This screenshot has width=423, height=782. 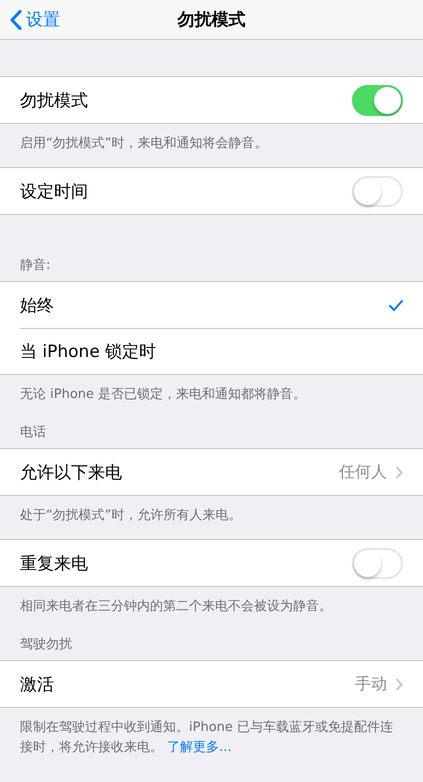 I want to click on option-row: 当 iPhone 锁定时, so click(x=221, y=351).